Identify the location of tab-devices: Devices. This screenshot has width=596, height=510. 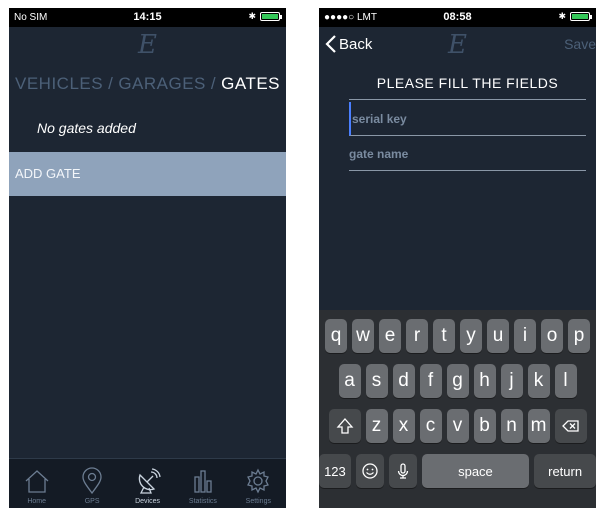
(147, 483).